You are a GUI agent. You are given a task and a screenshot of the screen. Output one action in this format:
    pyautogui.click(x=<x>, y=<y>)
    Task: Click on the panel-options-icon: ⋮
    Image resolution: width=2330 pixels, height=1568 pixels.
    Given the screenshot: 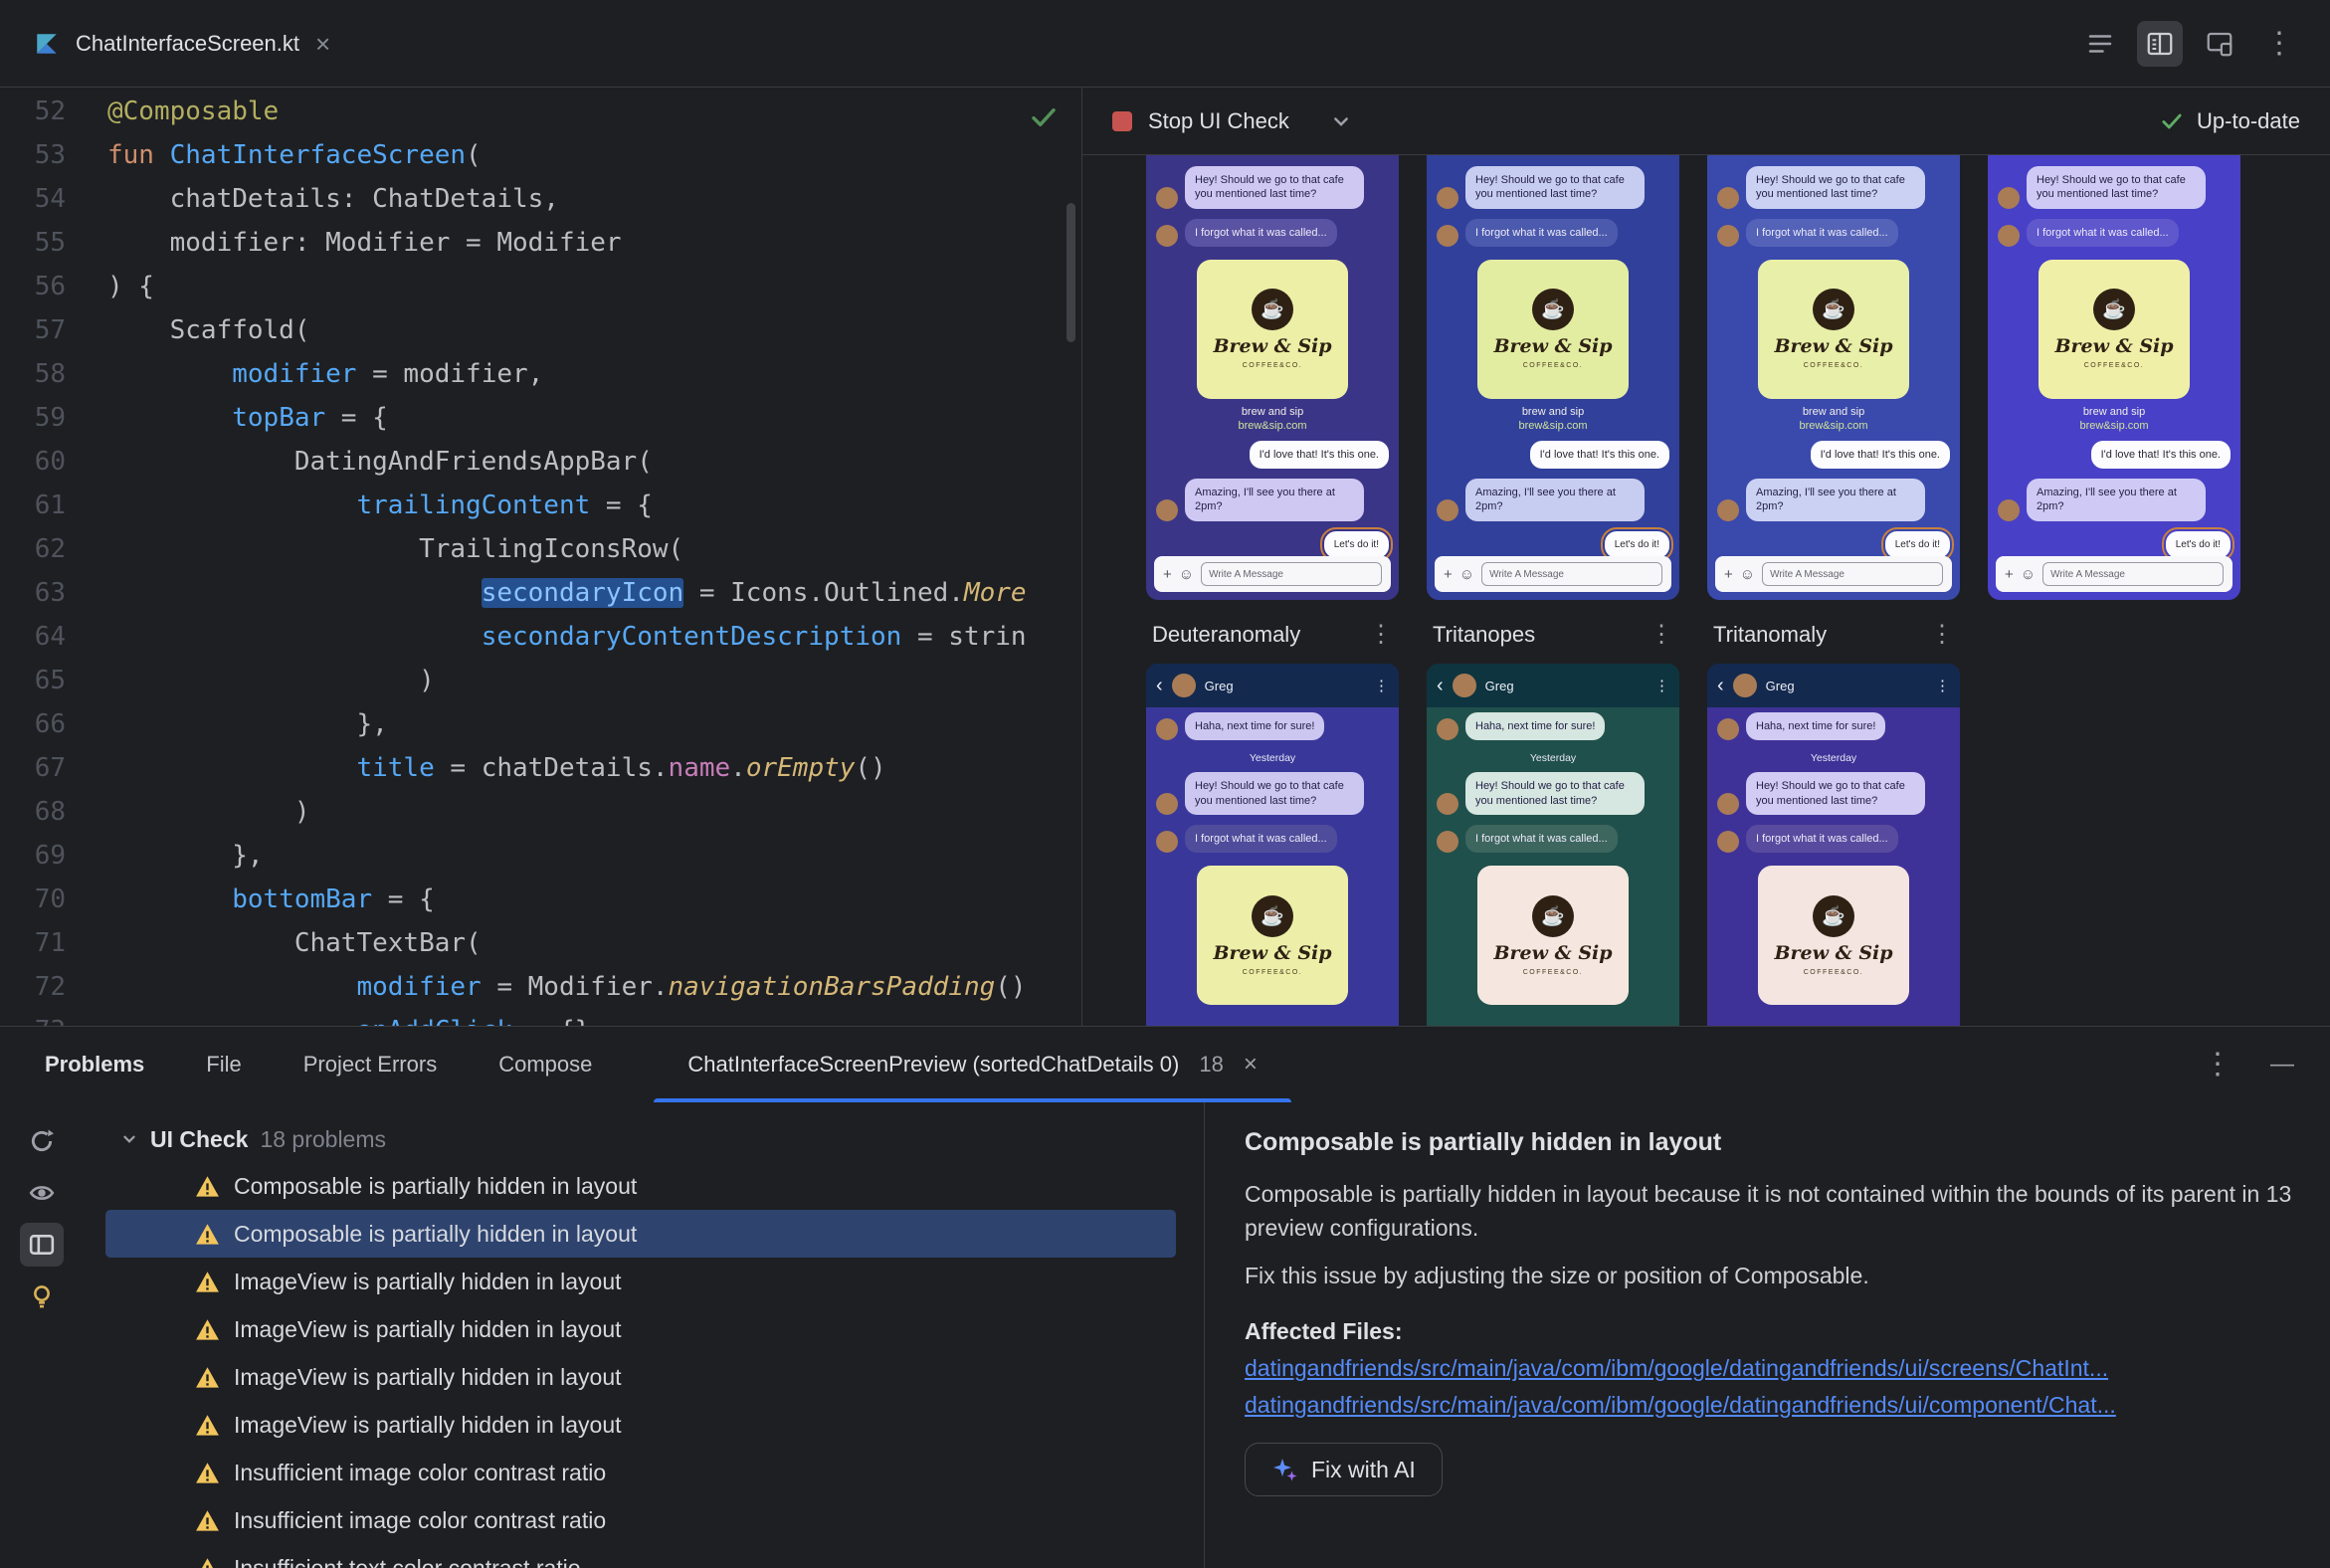 What is the action you would take?
    pyautogui.click(x=2218, y=1064)
    